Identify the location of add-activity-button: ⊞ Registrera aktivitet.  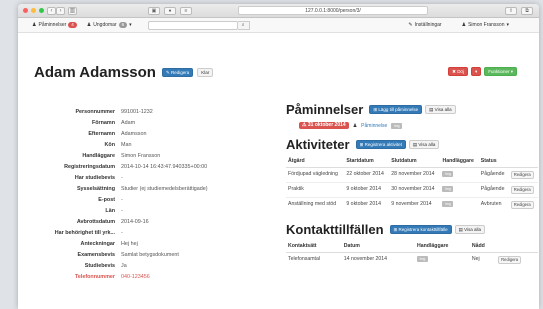
(380, 144).